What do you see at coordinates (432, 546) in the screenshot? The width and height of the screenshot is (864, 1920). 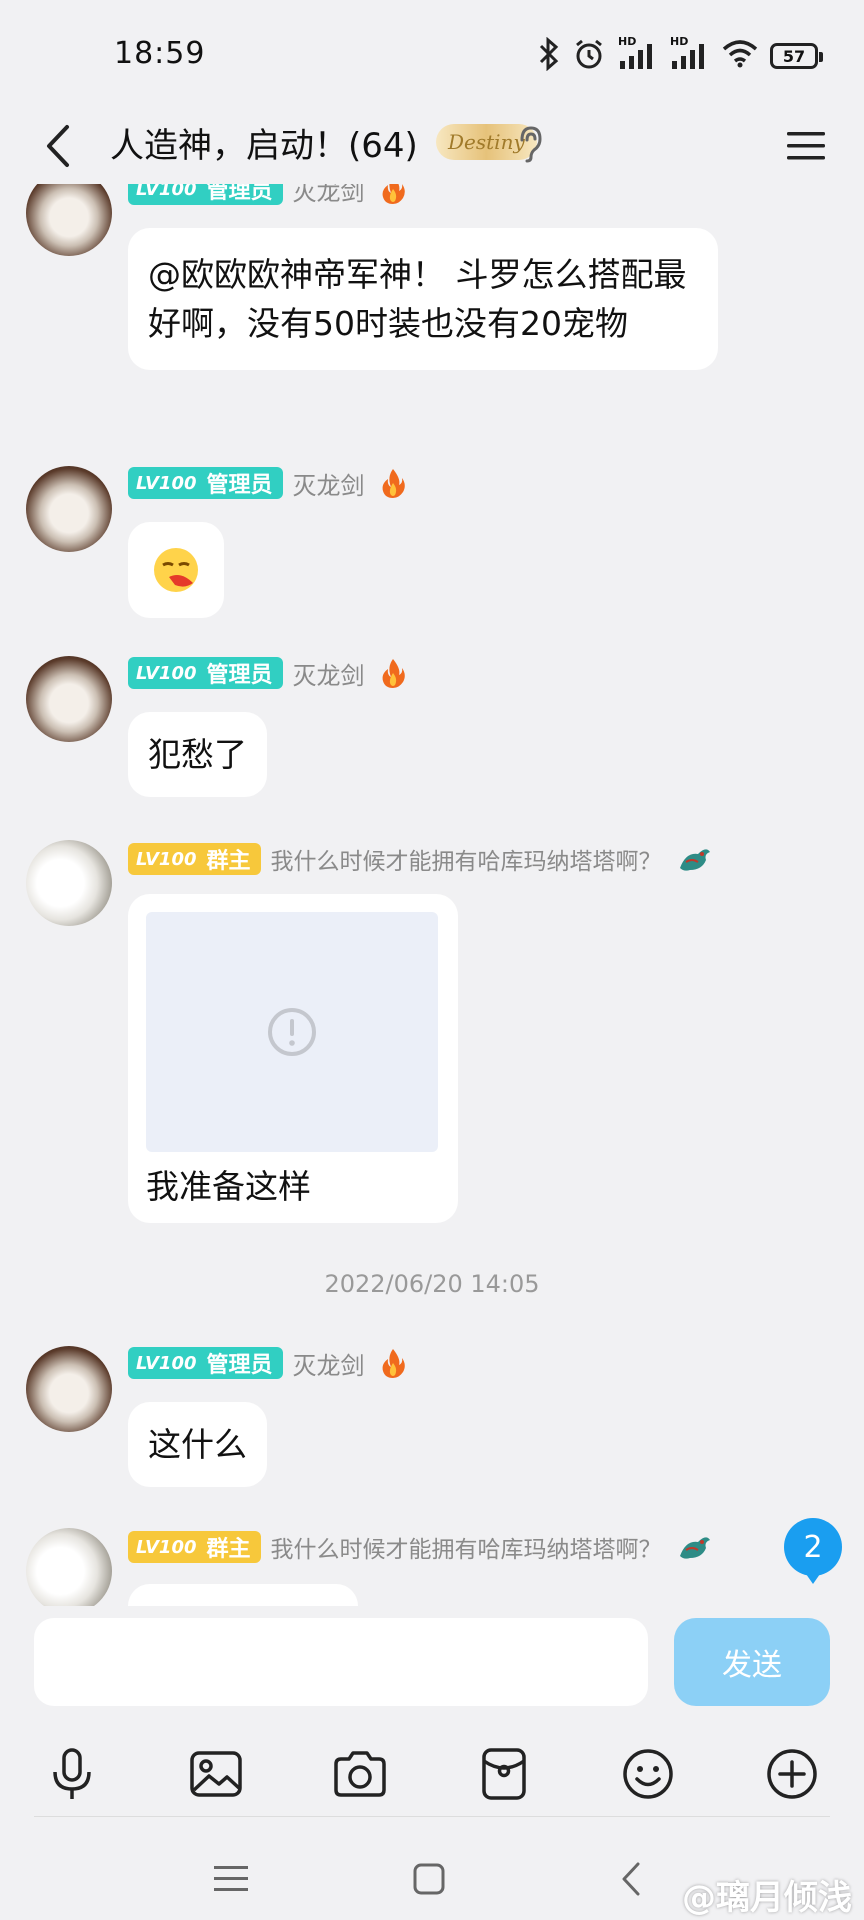 I see `message-item: LV100 管理员 灭龙剑` at bounding box center [432, 546].